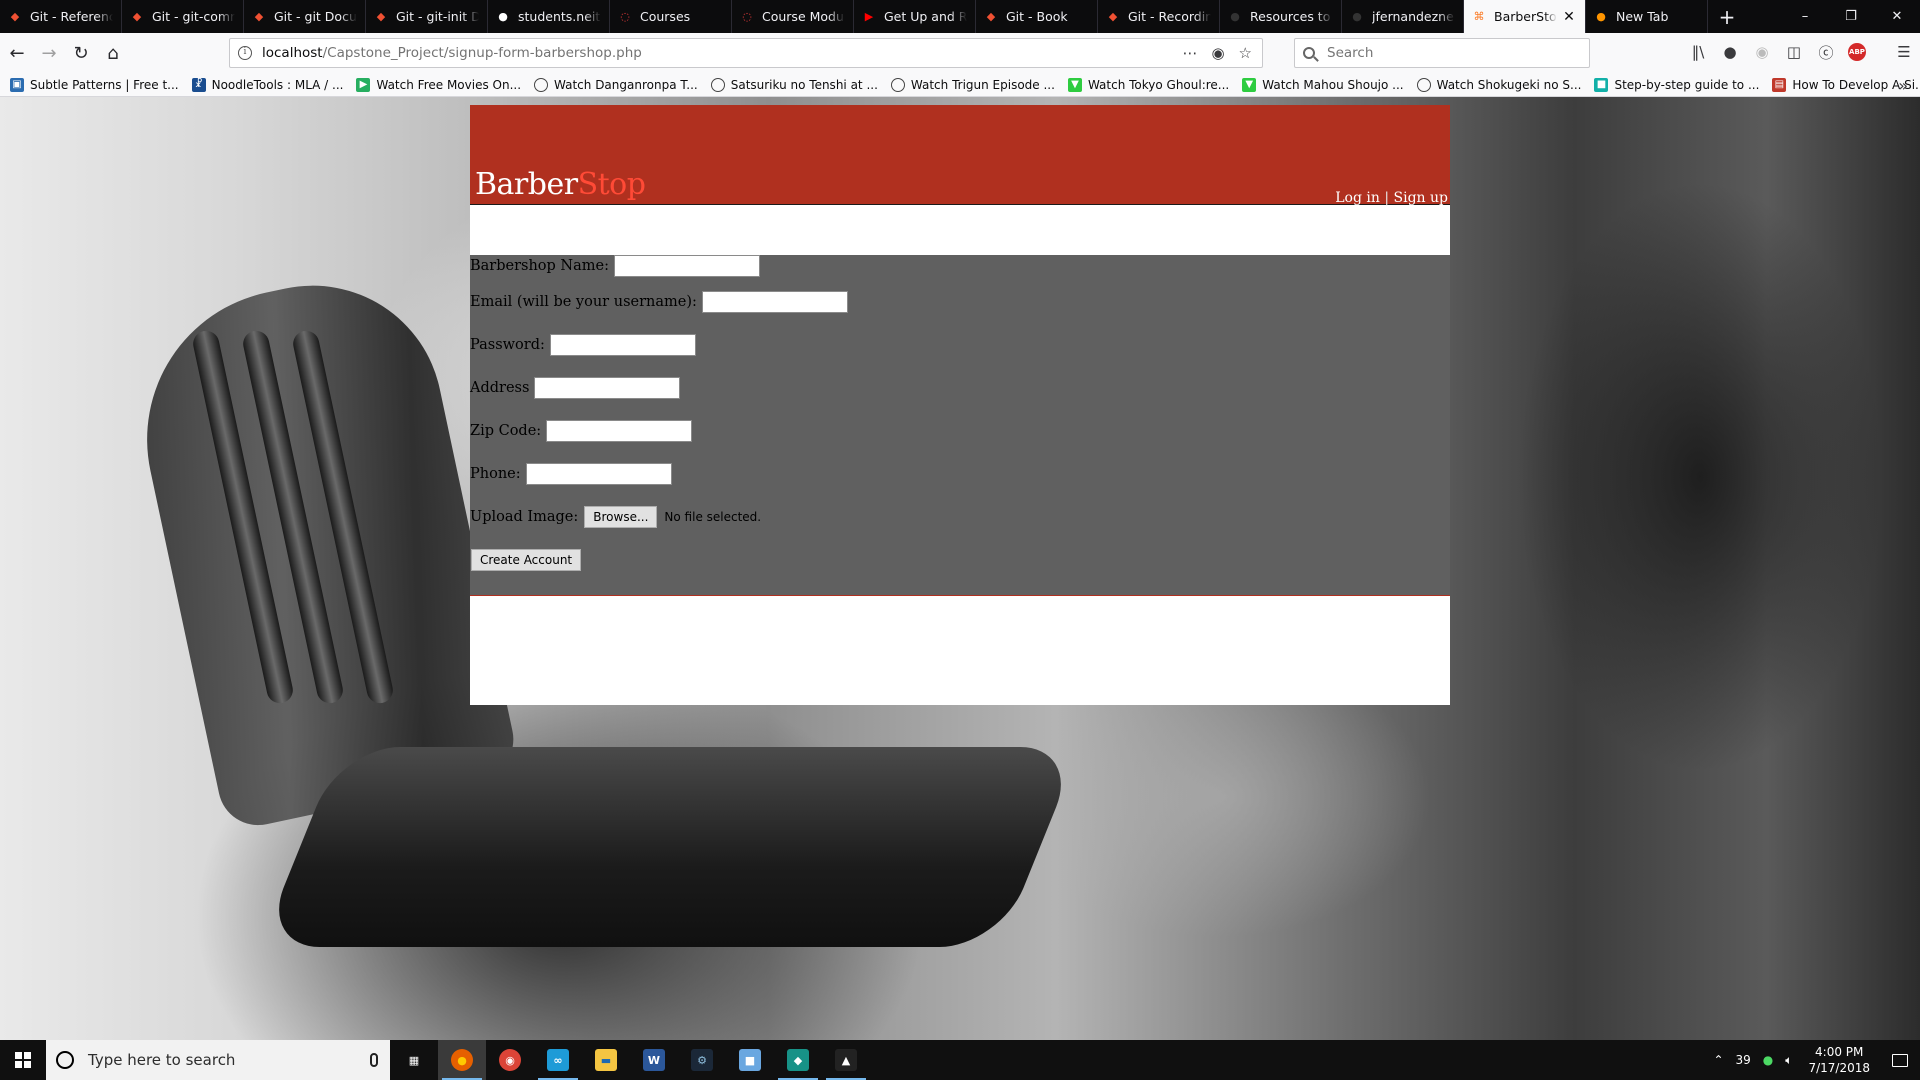 The width and height of the screenshot is (1920, 1080). I want to click on extension-w-icon: ⓒ, so click(1826, 52).